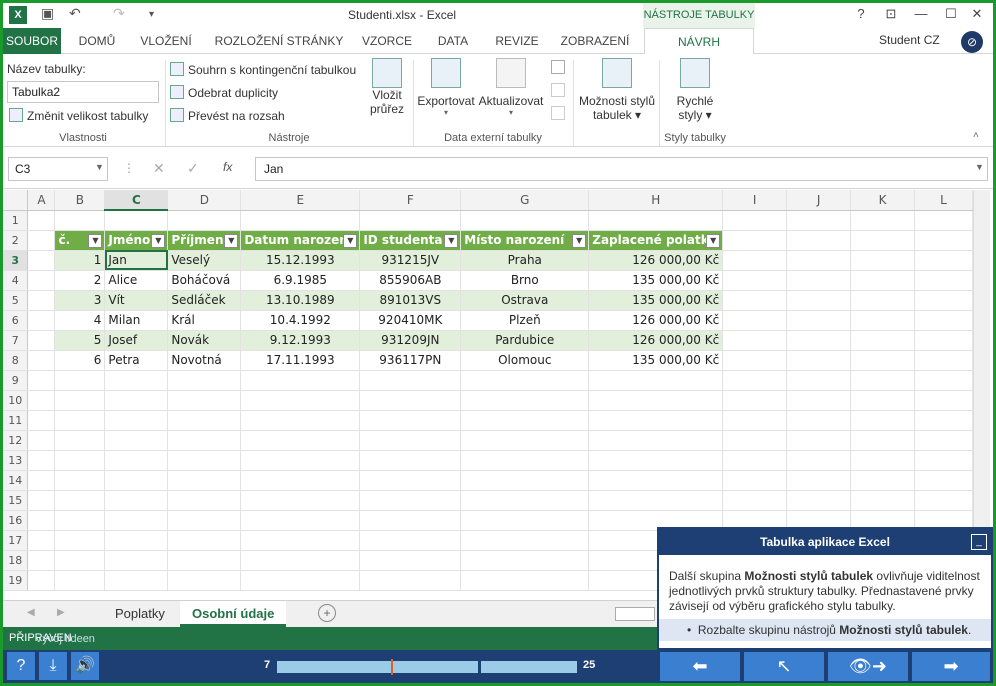 This screenshot has height=686, width=996. Describe the element at coordinates (327, 613) in the screenshot. I see `add-sheet-icon: +` at that location.